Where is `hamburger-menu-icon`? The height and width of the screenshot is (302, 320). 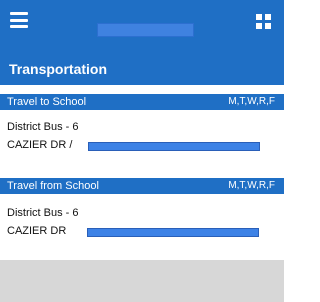
hamburger-menu-icon is located at coordinates (19, 20).